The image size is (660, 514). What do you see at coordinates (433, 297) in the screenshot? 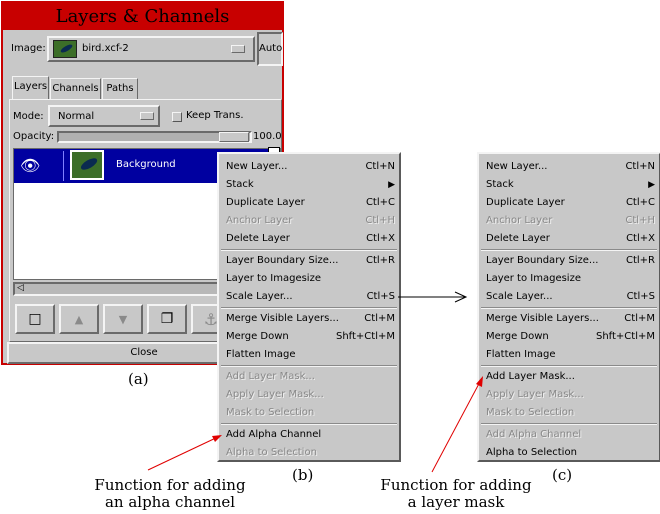
I see `scale-arrow` at bounding box center [433, 297].